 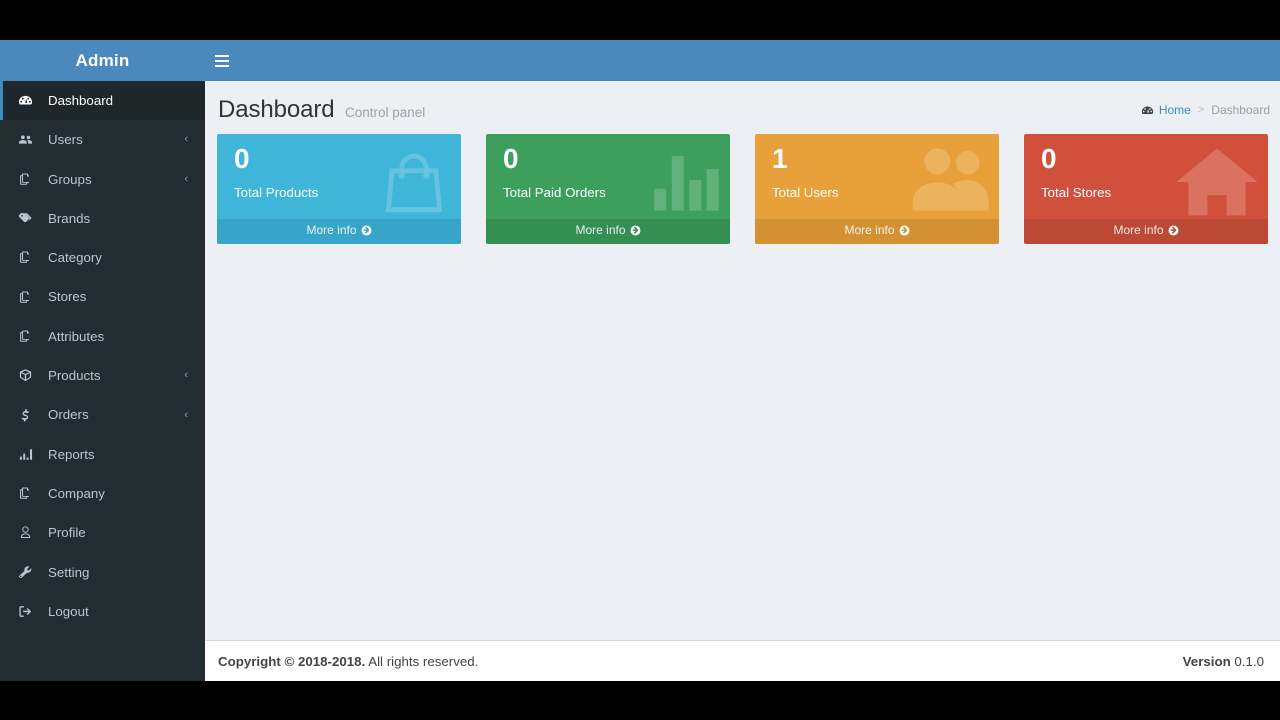 What do you see at coordinates (69, 572) in the screenshot?
I see `sidebar-item-label: Setting` at bounding box center [69, 572].